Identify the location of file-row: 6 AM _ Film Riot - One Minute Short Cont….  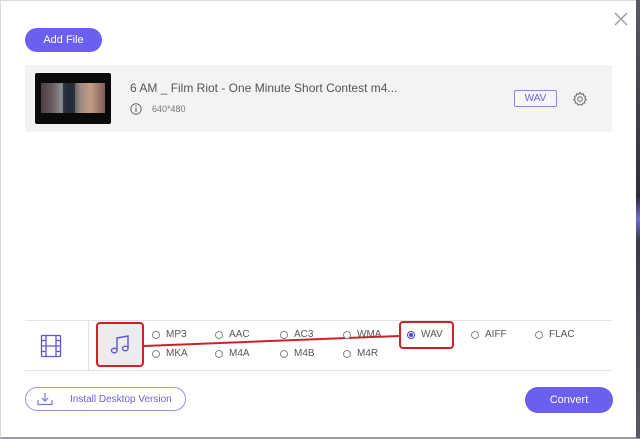
(318, 98).